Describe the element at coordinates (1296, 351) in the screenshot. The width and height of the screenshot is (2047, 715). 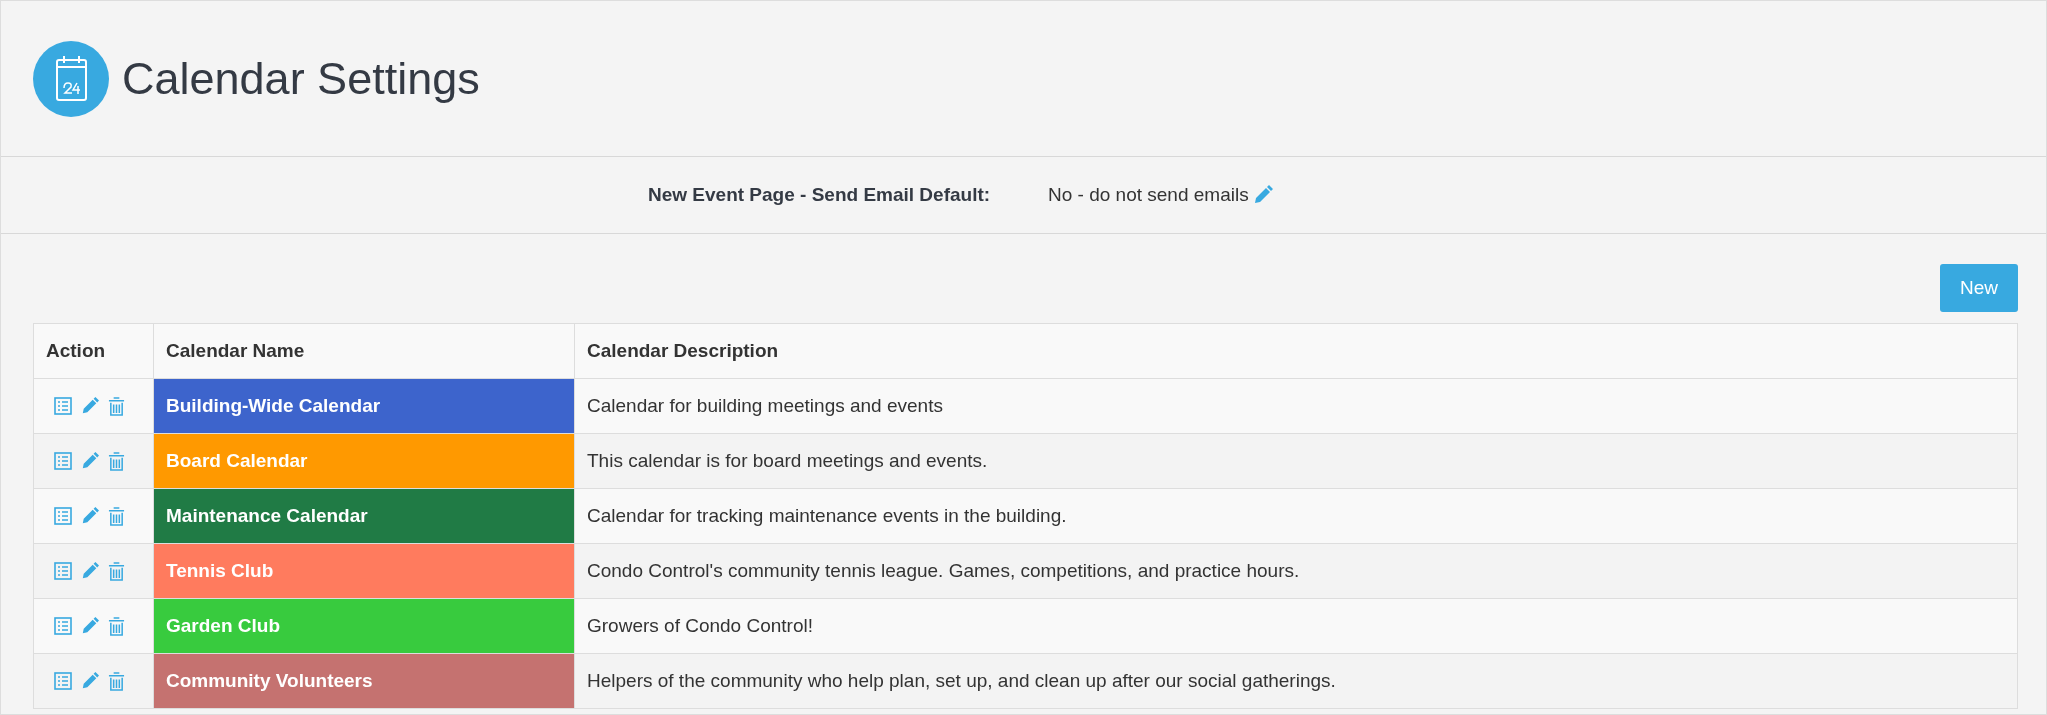
I see `column-header: Calendar Description` at that location.